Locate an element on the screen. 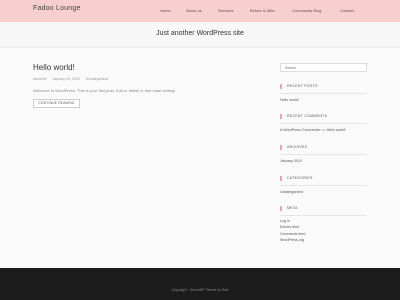  post-title: Hello world! is located at coordinates (54, 67).